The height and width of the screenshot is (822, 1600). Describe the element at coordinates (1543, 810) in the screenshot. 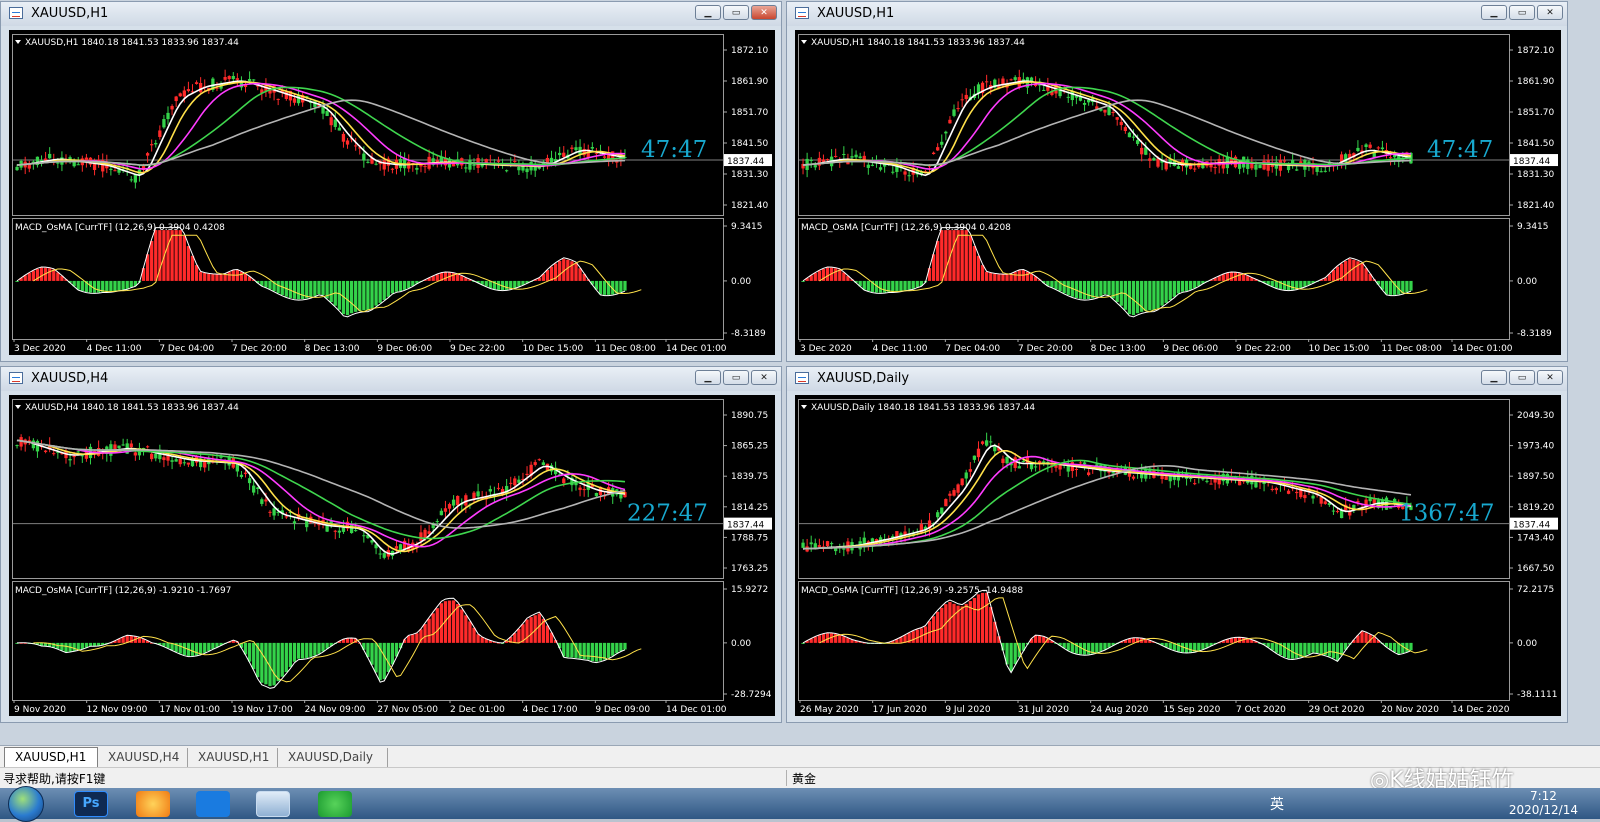

I see `clock-date: 2020/12/14` at that location.